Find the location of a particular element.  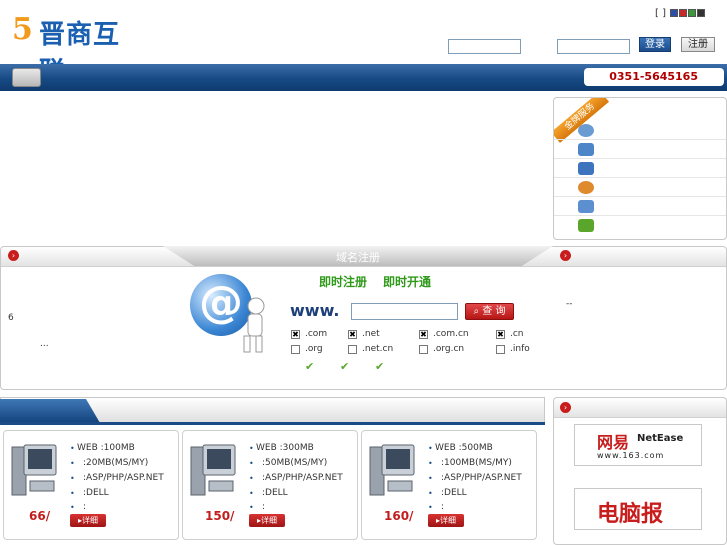

nav-home-button is located at coordinates (26, 77).